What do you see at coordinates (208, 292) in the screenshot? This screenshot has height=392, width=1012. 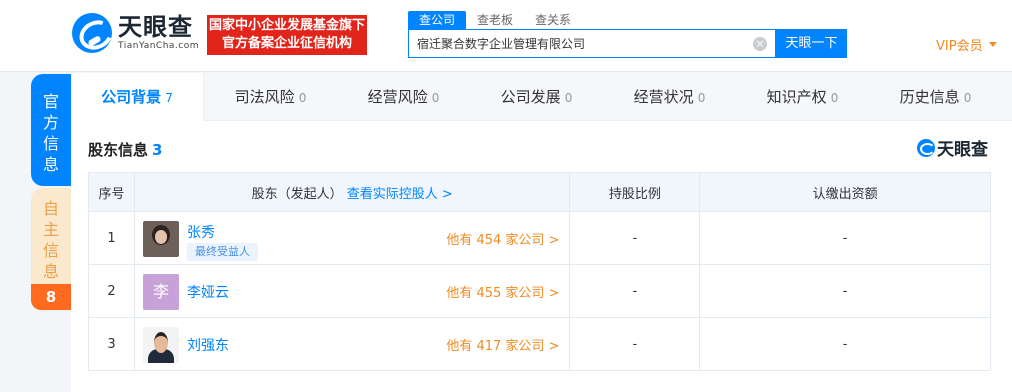 I see `holder-name-link: 李娅云` at bounding box center [208, 292].